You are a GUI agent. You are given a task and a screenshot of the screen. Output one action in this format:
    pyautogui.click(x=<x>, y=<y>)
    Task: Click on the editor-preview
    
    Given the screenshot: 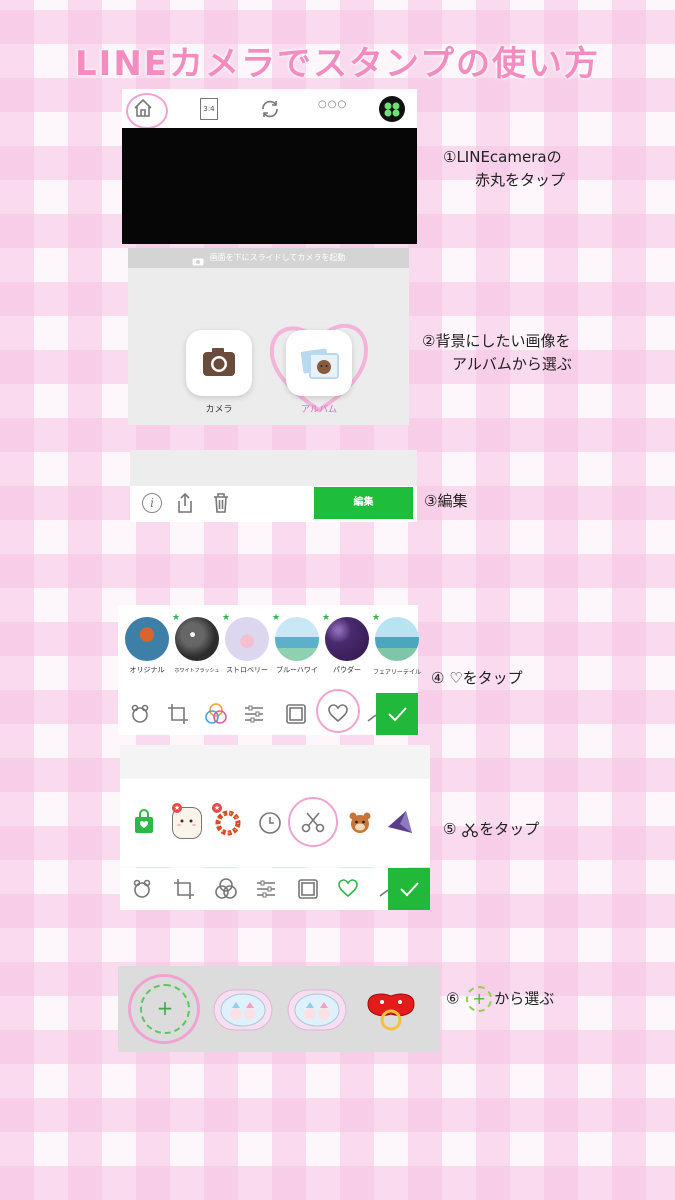 What is the action you would take?
    pyautogui.click(x=273, y=468)
    